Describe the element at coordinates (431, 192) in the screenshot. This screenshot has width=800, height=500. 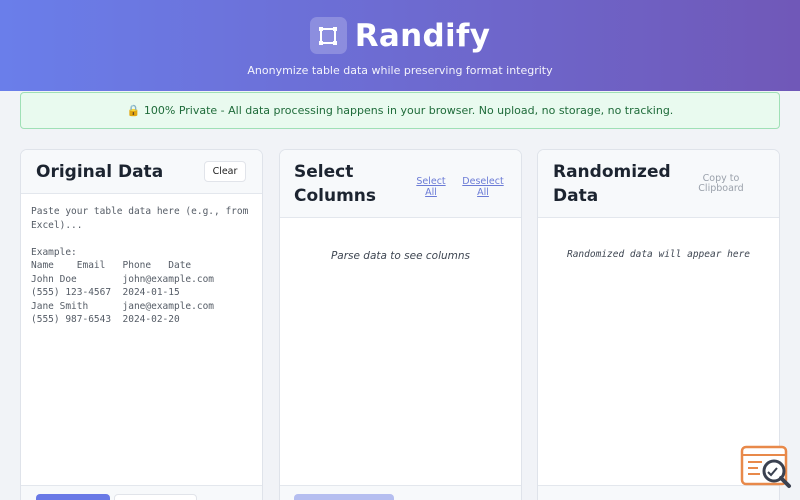
I see `select-all-line-2: All` at that location.